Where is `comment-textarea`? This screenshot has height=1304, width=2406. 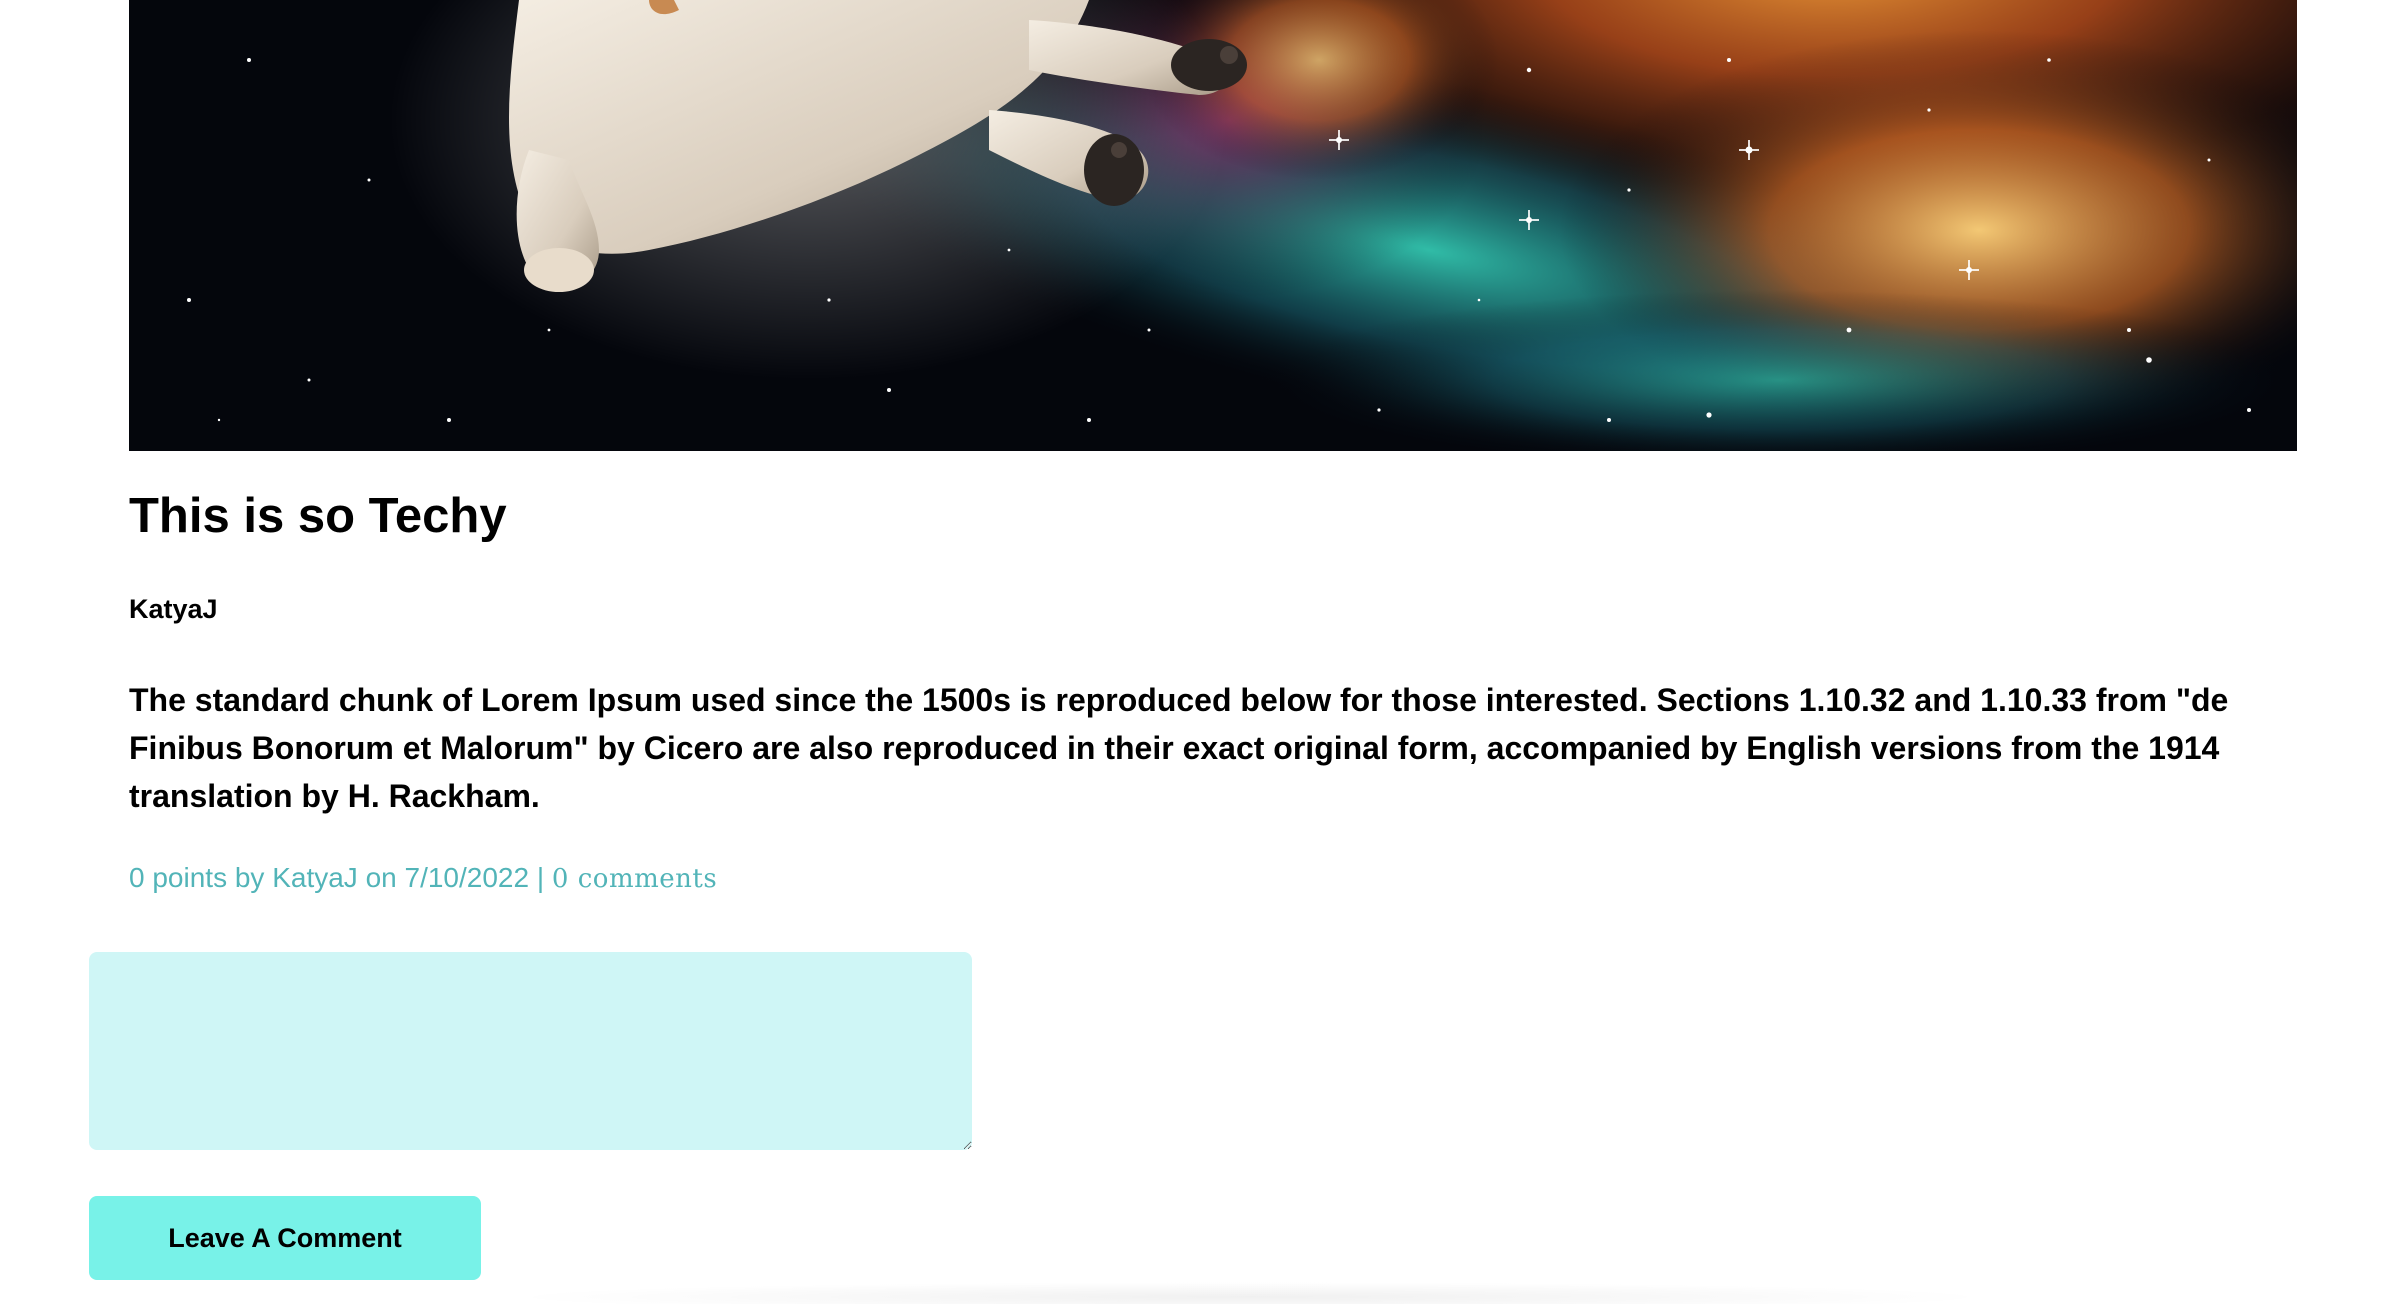
comment-textarea is located at coordinates (530, 1051).